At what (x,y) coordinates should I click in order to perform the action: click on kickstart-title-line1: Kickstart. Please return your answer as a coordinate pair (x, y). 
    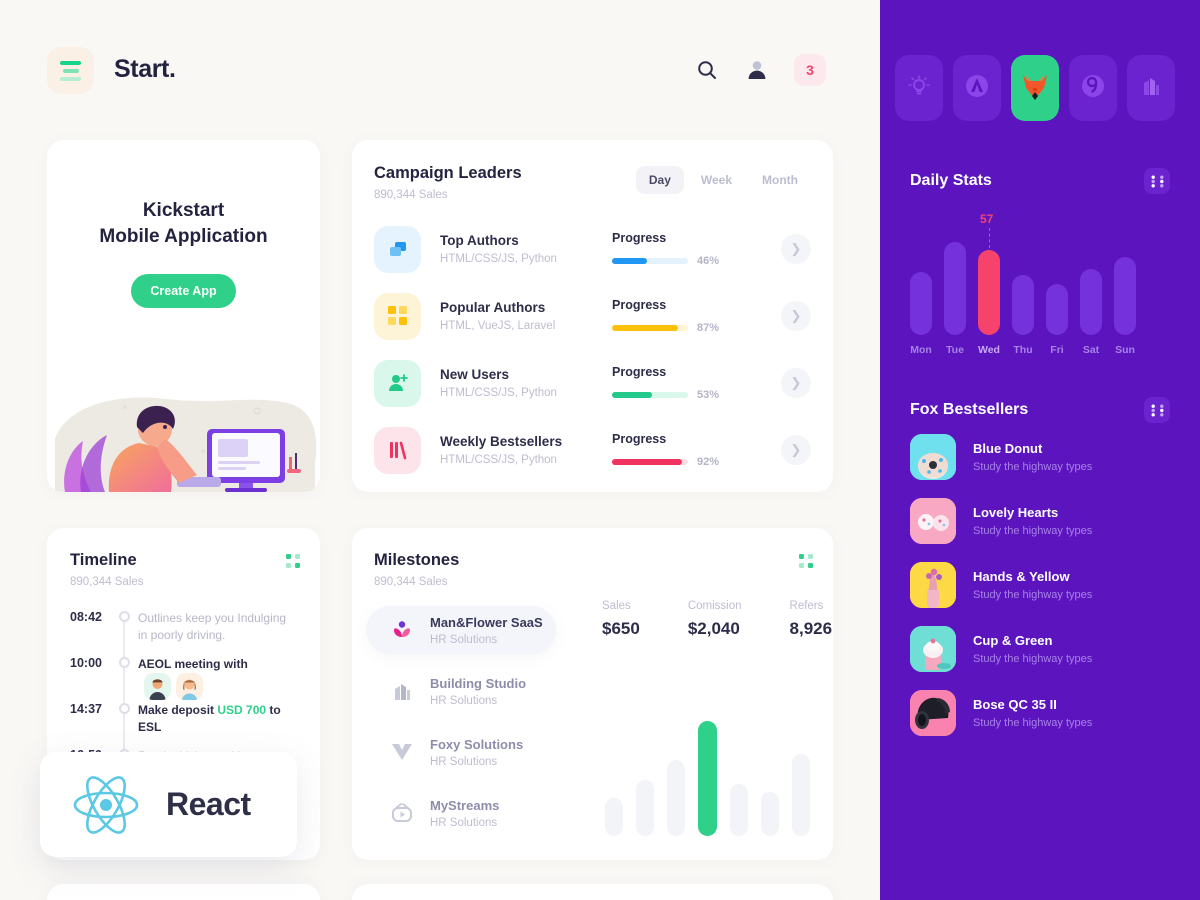
    Looking at the image, I should click on (183, 210).